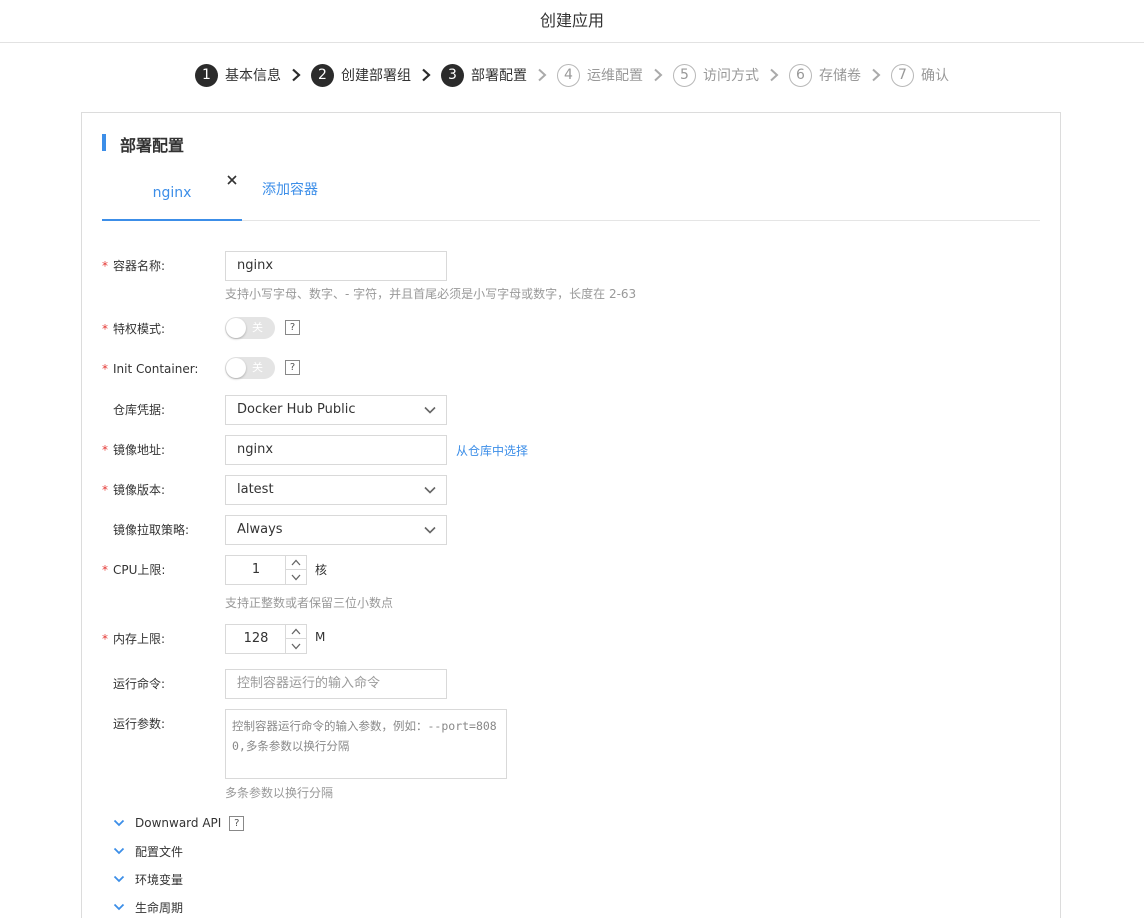 Image resolution: width=1144 pixels, height=918 pixels. Describe the element at coordinates (800, 75) in the screenshot. I see `step-number: 6` at that location.